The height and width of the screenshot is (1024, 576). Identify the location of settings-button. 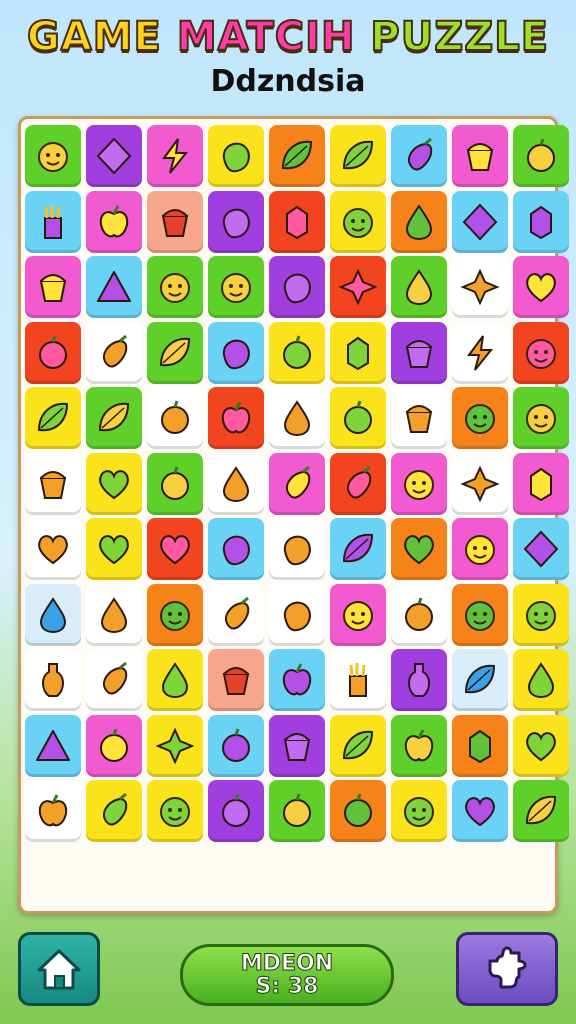
(507, 969).